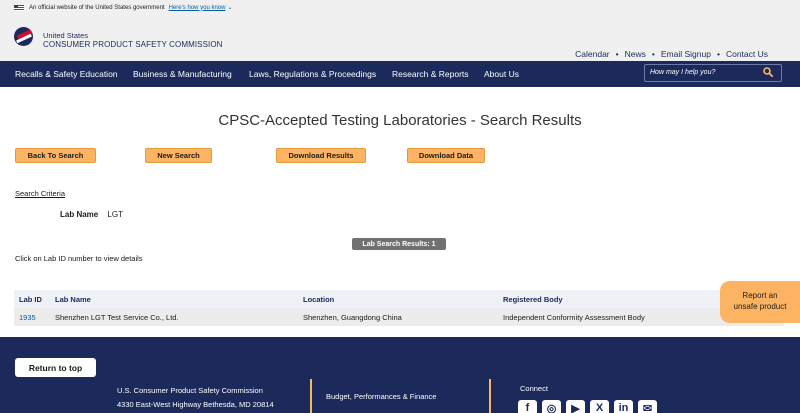 The image size is (800, 413). I want to click on download-data-button: Download Data, so click(446, 155).